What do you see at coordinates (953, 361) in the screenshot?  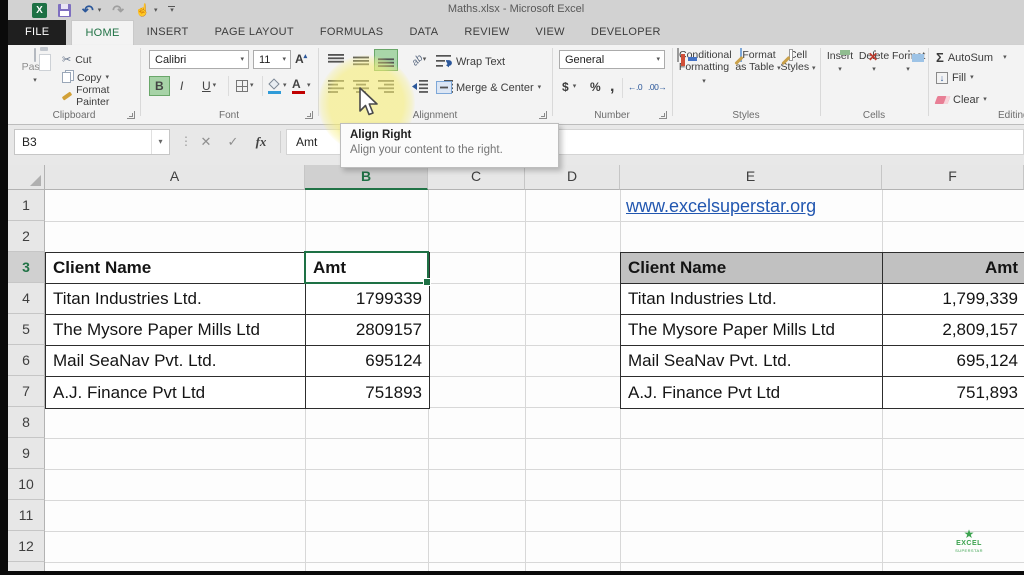 I see `table-cell: 695,124` at bounding box center [953, 361].